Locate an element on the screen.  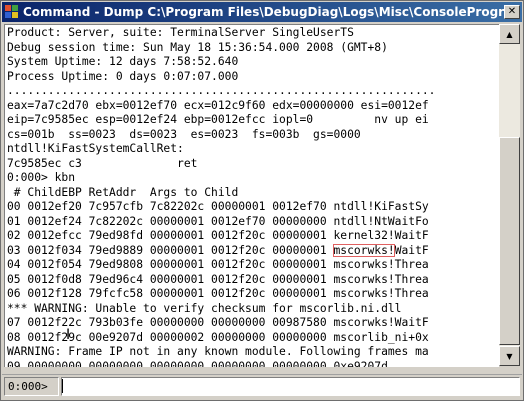
command-bar: 0:000> is located at coordinates (262, 386).